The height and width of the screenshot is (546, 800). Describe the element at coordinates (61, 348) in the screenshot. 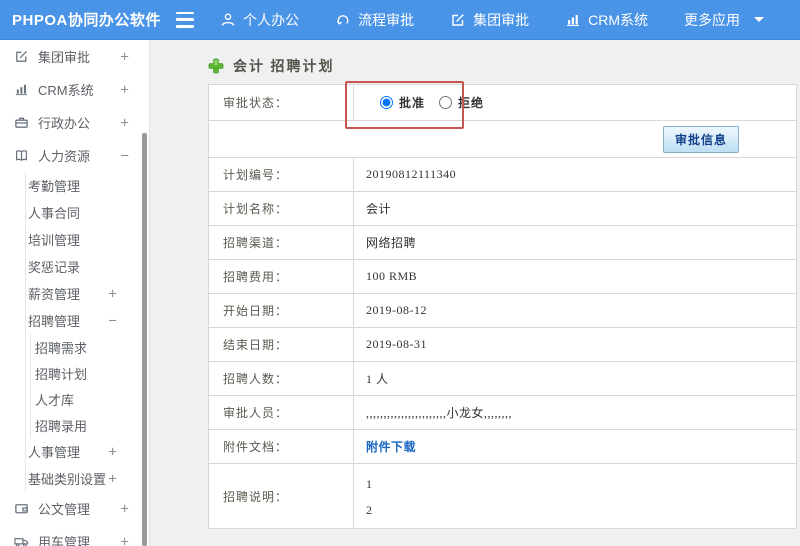

I see `sidebar-item-label: 招聘需求` at that location.